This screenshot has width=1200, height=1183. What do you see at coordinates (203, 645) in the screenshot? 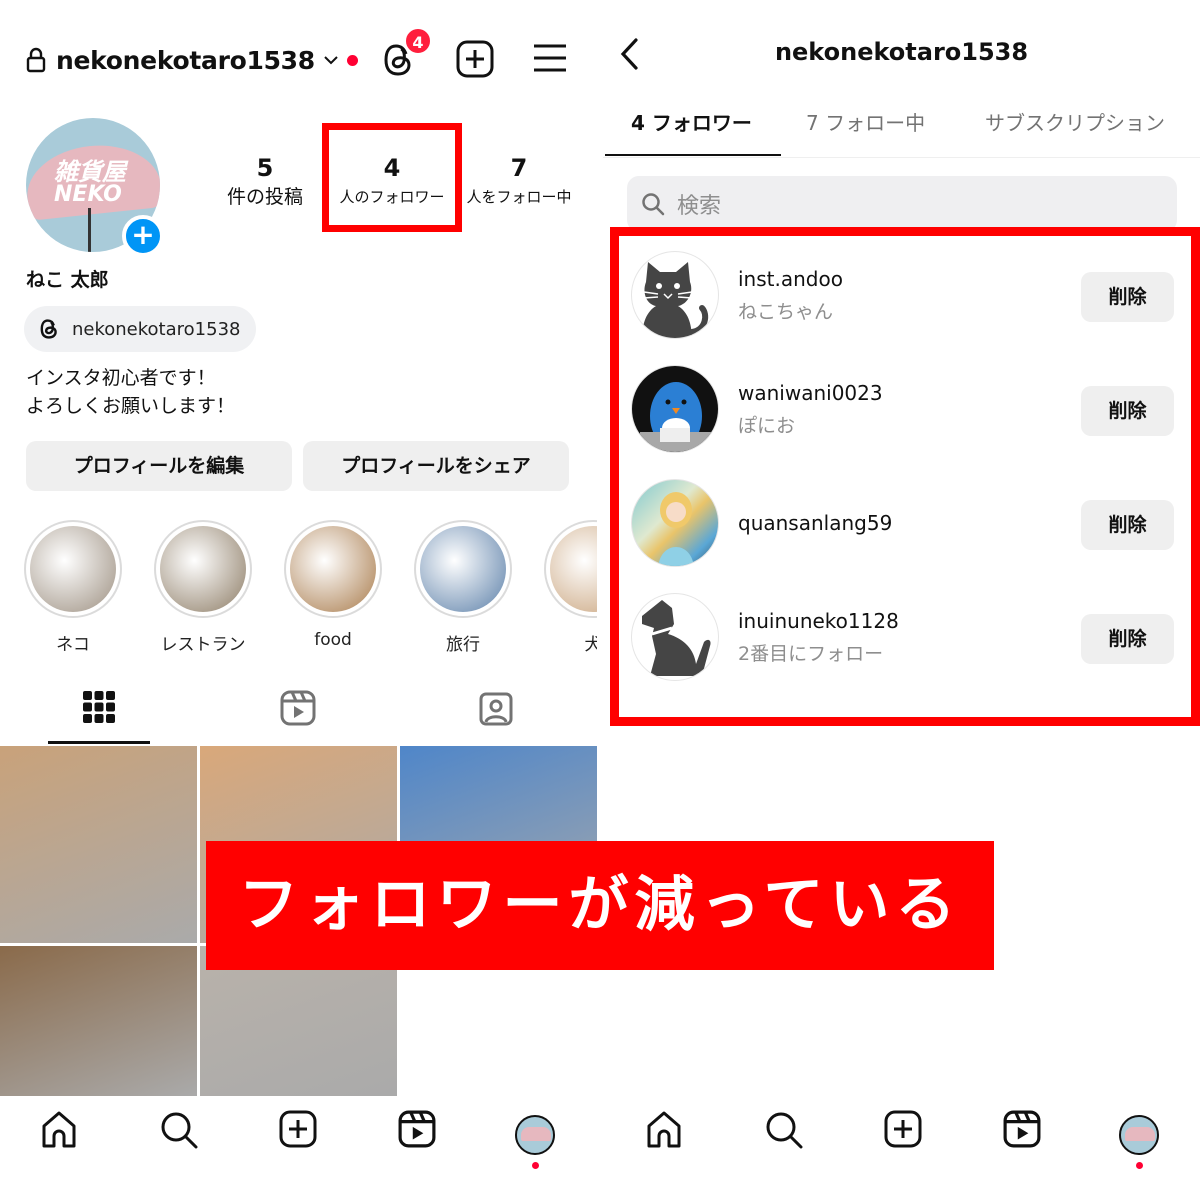
I see `highlight-label: レストラン` at bounding box center [203, 645].